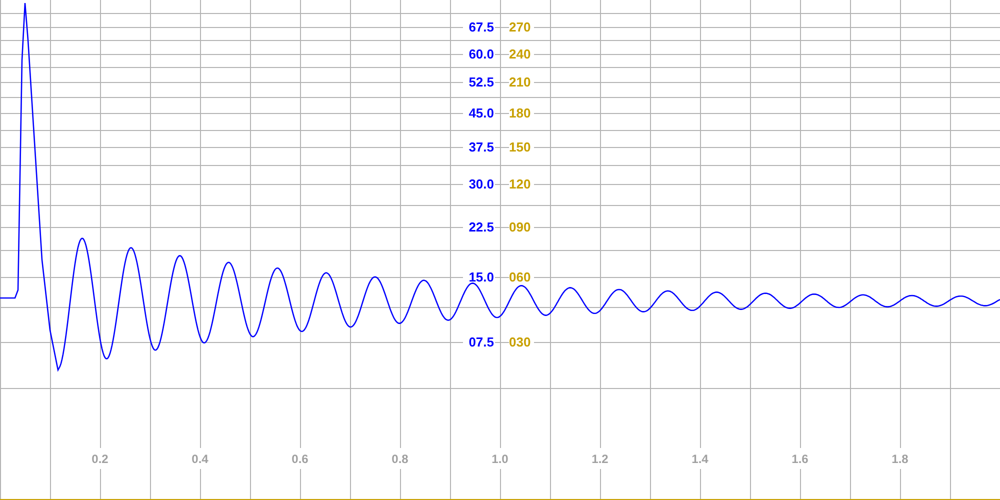  I want to click on left-axis-label: 30.0, so click(481, 184).